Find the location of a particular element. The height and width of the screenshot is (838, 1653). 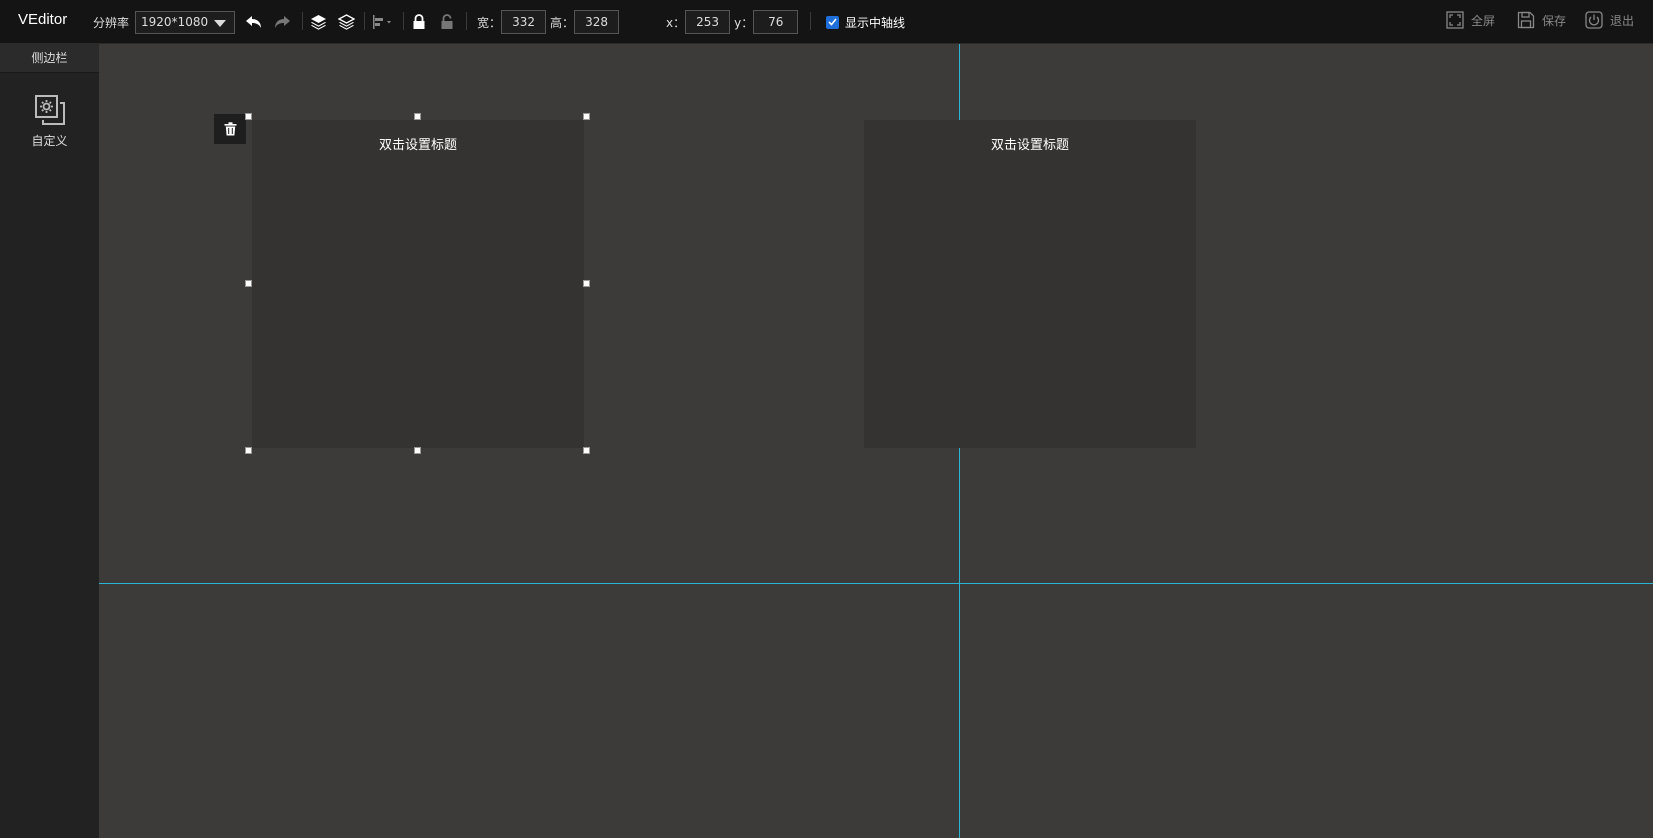

undo-button is located at coordinates (254, 22).